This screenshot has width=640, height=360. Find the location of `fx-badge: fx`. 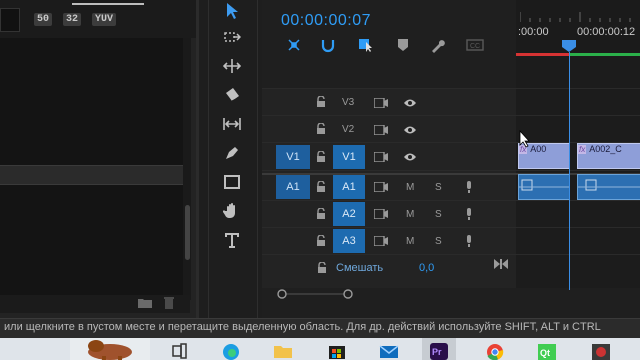

fx-badge: fx is located at coordinates (582, 149).